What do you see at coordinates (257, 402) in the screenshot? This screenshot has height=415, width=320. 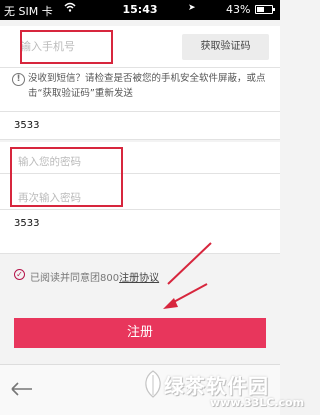 I see `watermark-url: www.33LC.com` at bounding box center [257, 402].